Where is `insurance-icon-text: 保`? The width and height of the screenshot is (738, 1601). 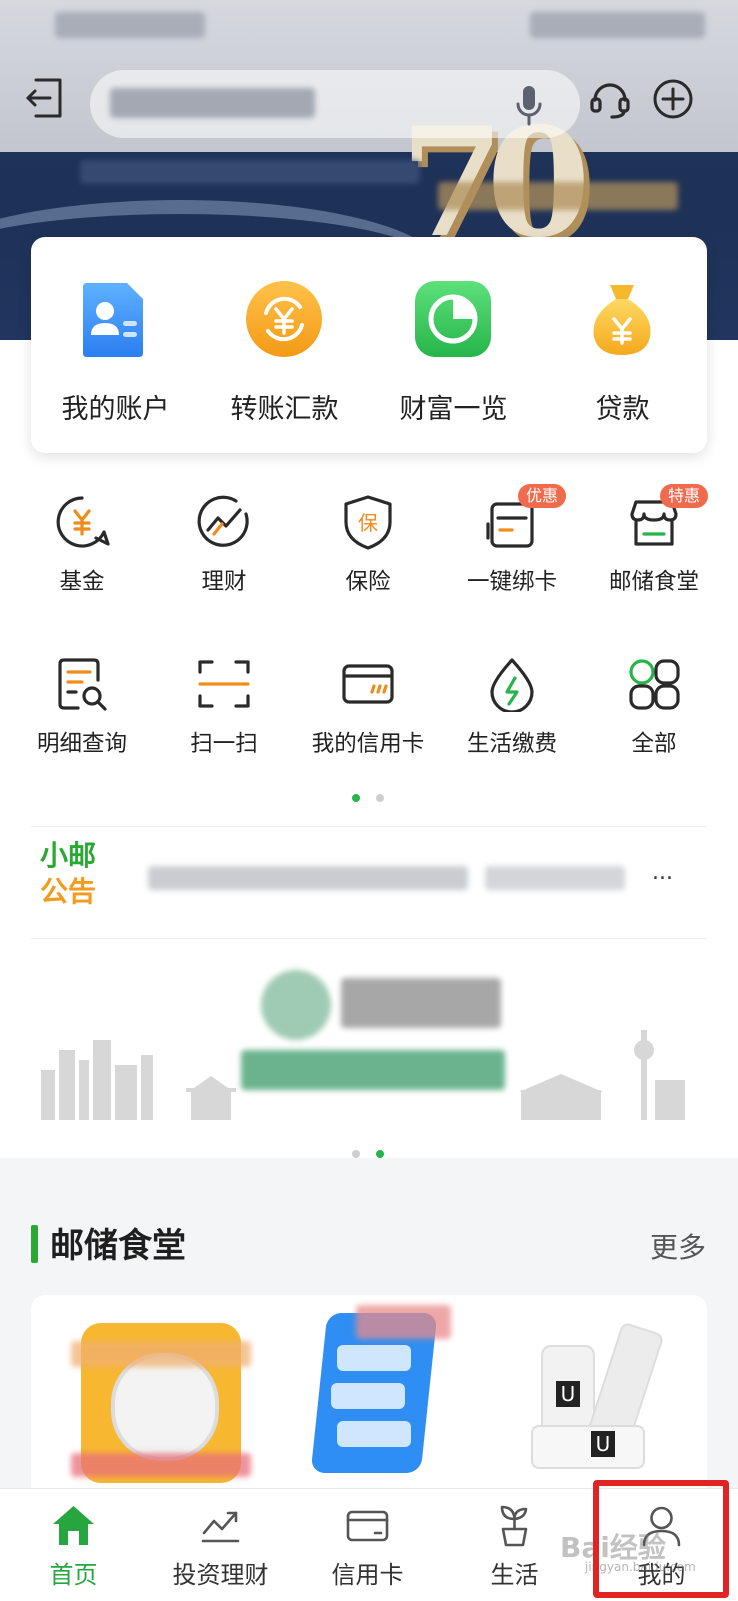
insurance-icon-text: 保 is located at coordinates (368, 523).